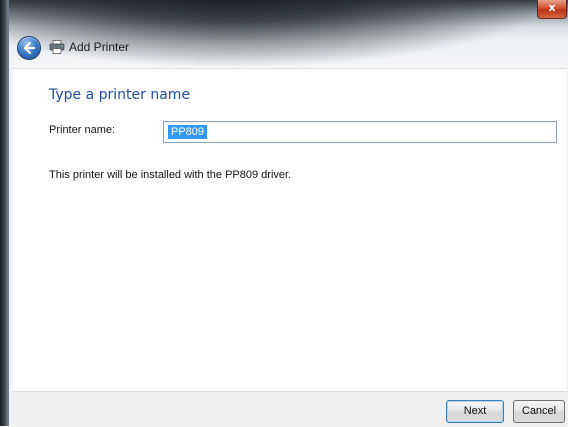  I want to click on back-button, so click(29, 48).